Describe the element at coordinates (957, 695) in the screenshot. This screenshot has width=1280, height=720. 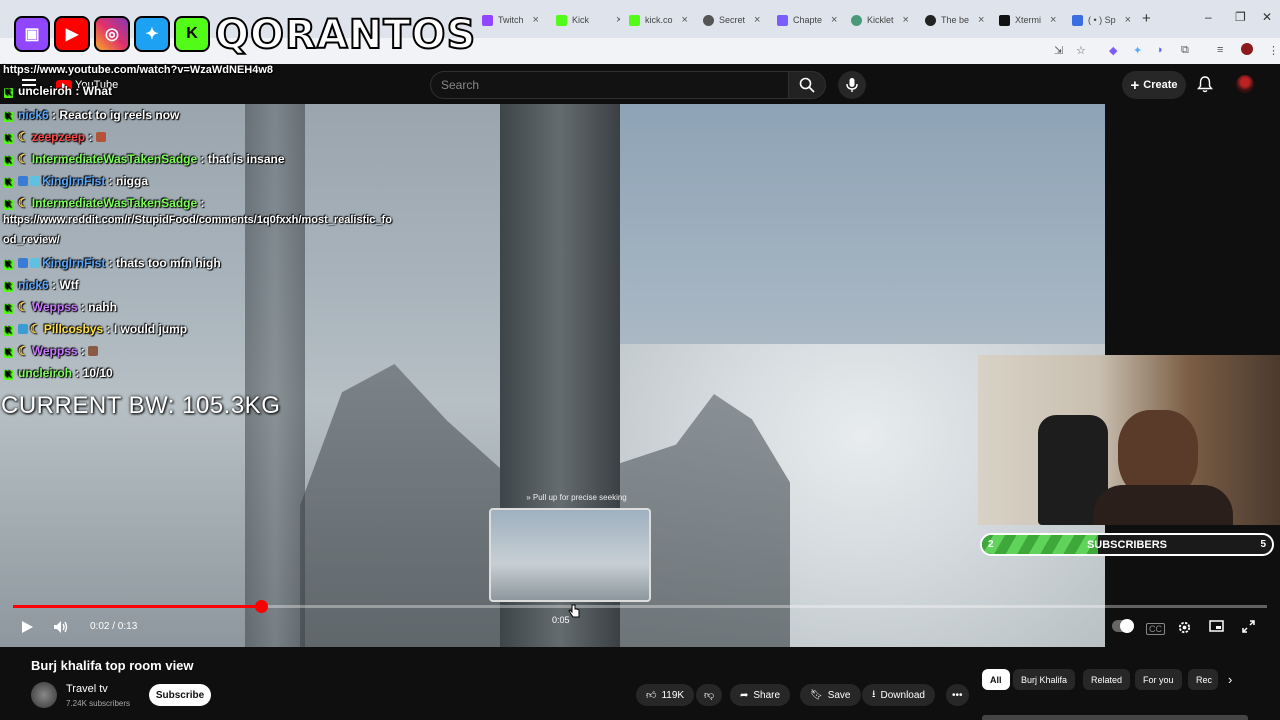
I see `more-actions-button: •••` at that location.